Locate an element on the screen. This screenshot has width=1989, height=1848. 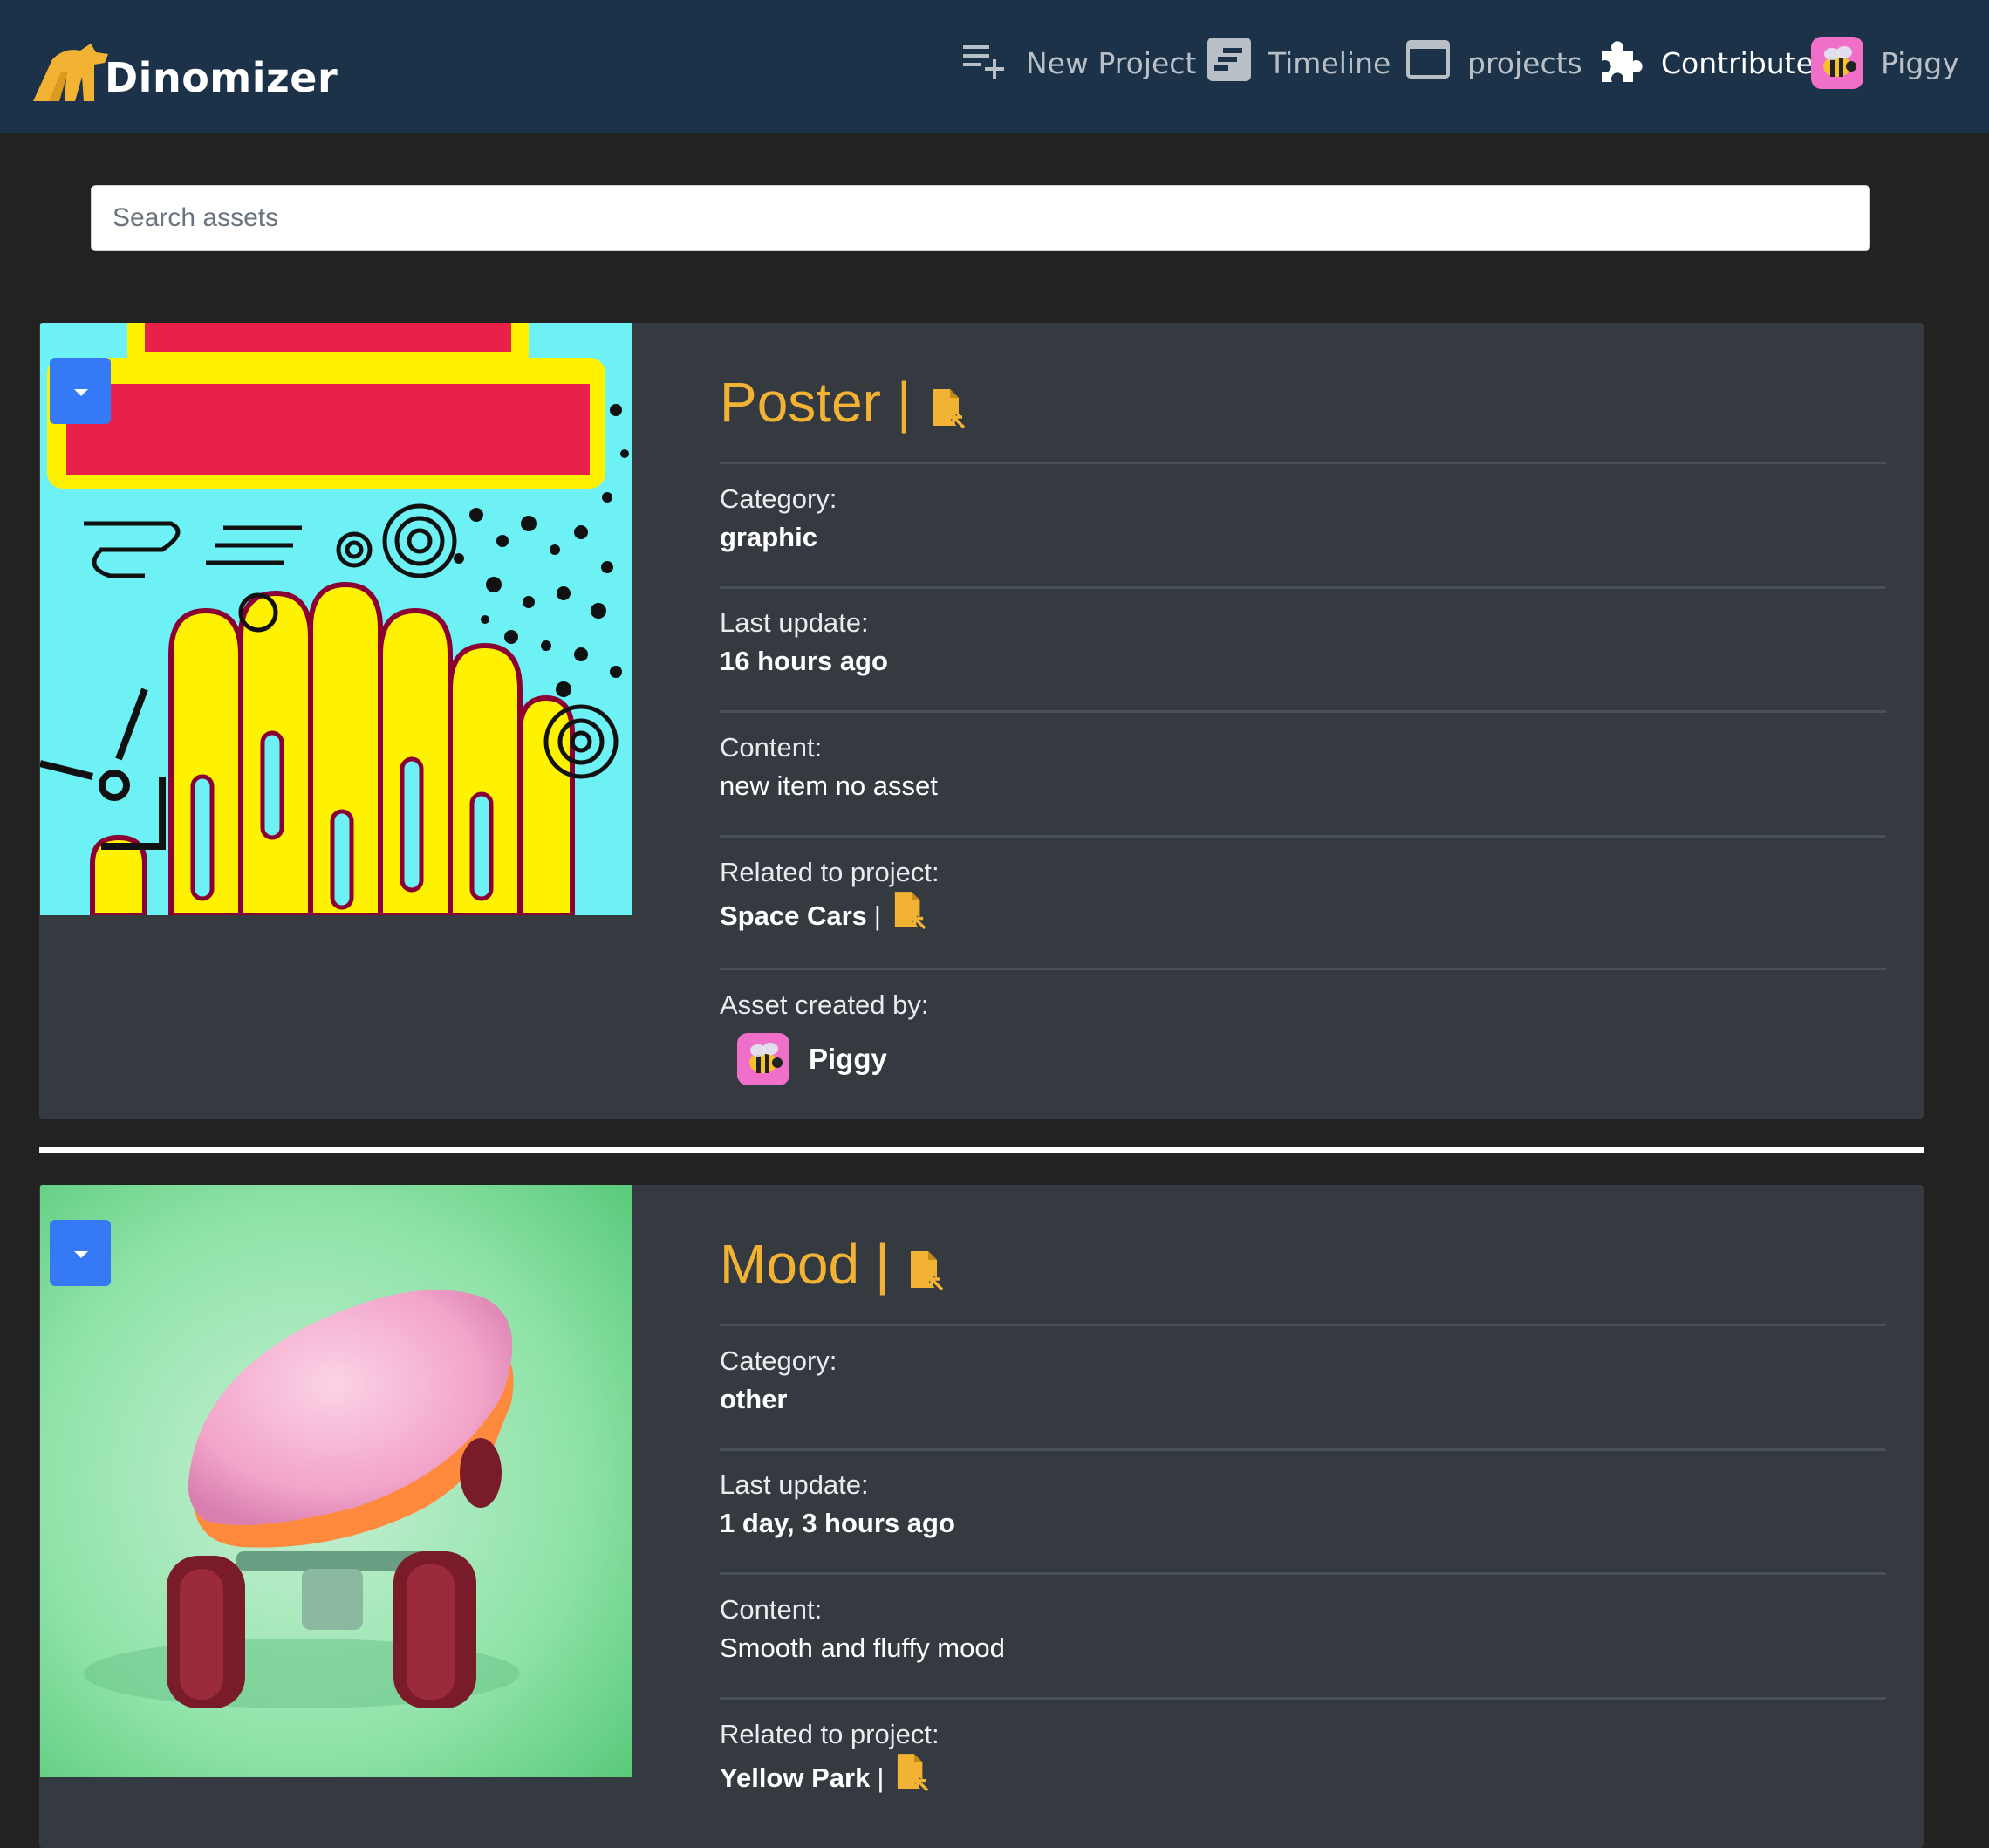
nav-user-menu: Piggy is located at coordinates (1885, 63).